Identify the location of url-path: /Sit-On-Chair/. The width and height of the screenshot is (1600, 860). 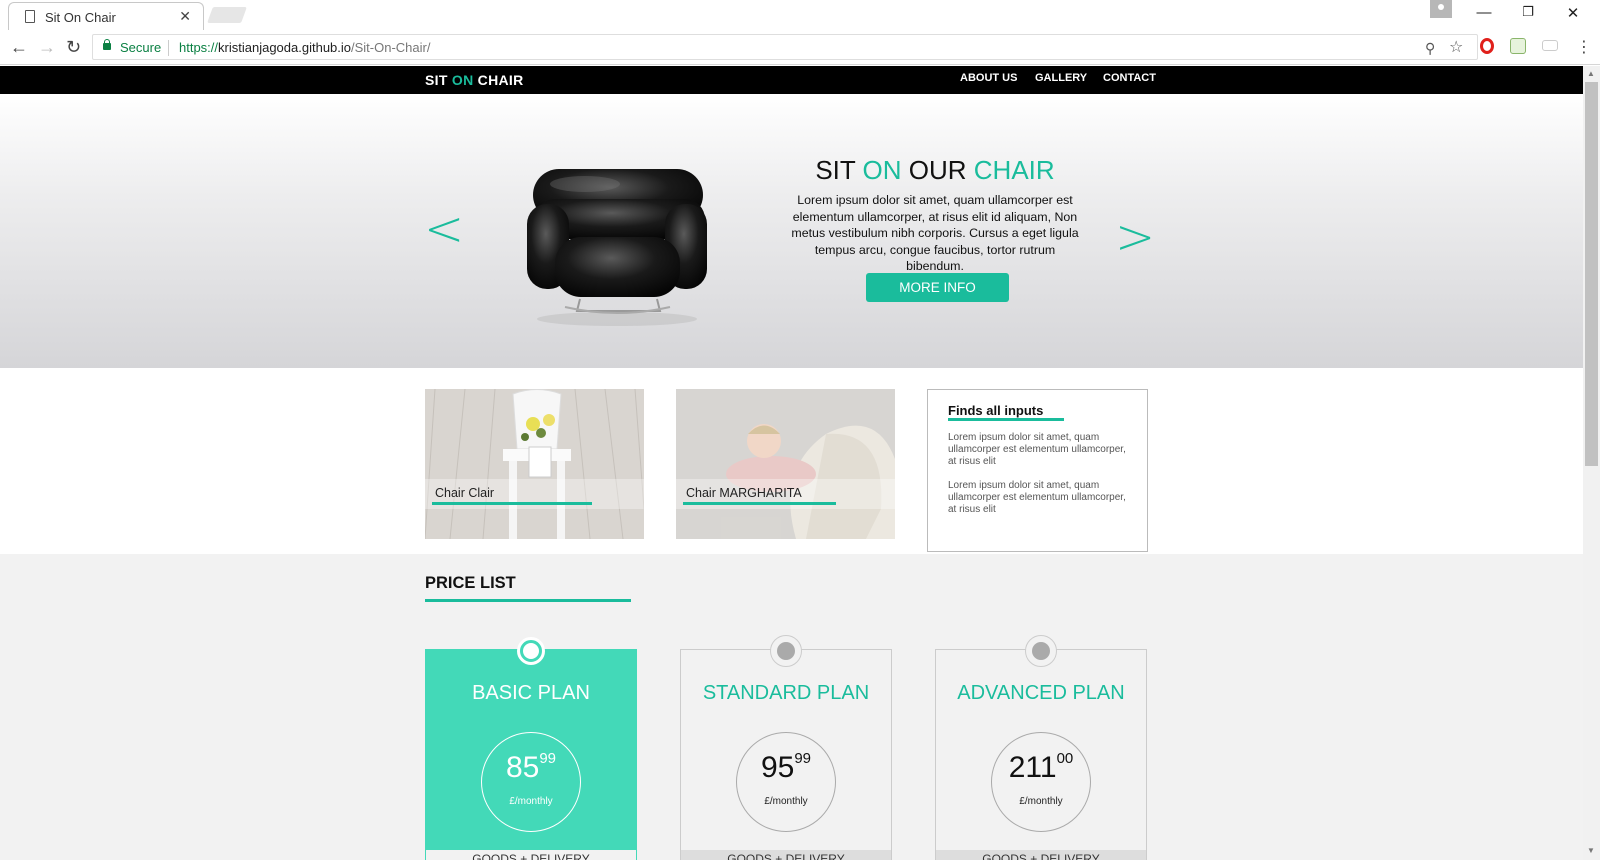
(391, 47).